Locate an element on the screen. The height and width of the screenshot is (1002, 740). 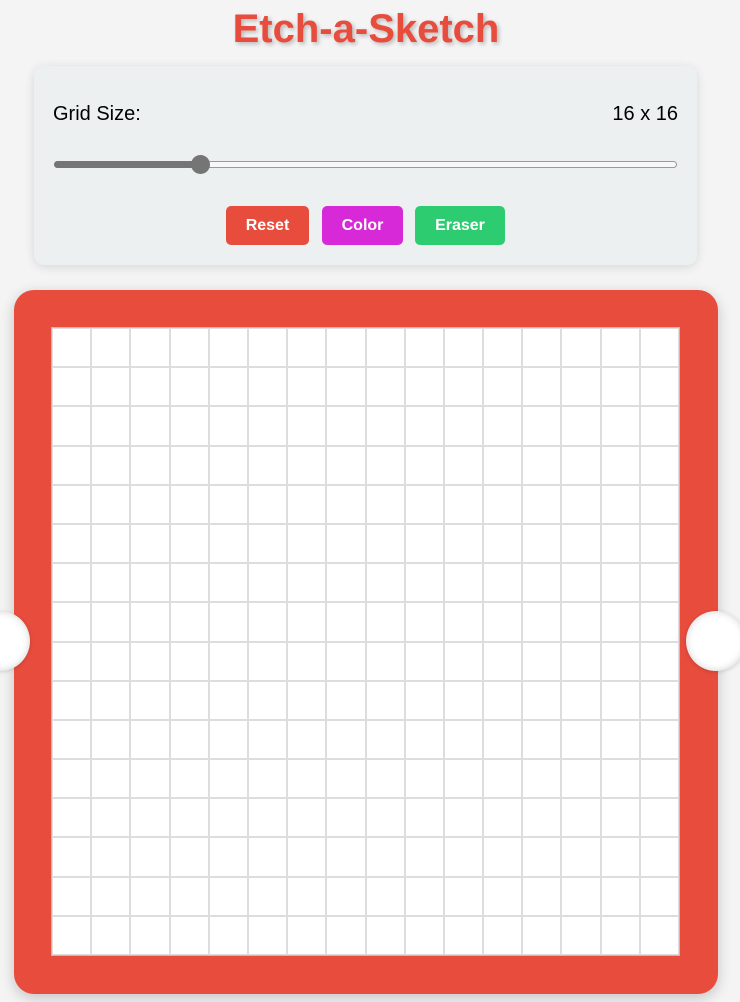
reset-button: Reset is located at coordinates (267, 225).